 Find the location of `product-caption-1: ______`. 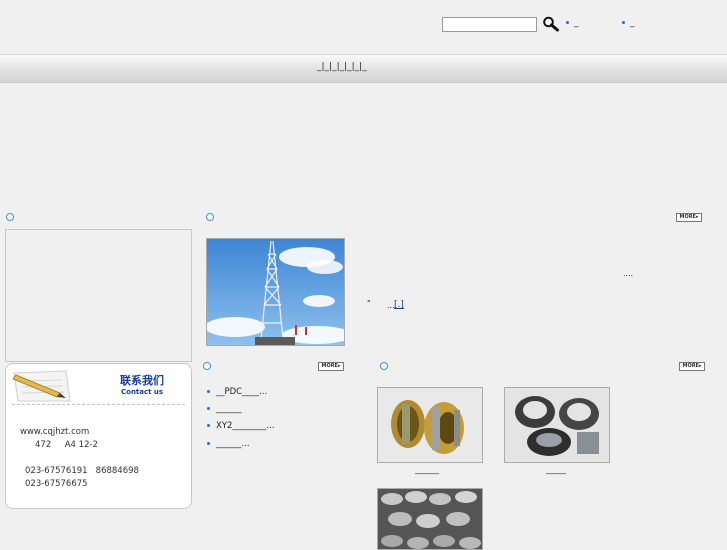

product-caption-1: ______ is located at coordinates (427, 469).